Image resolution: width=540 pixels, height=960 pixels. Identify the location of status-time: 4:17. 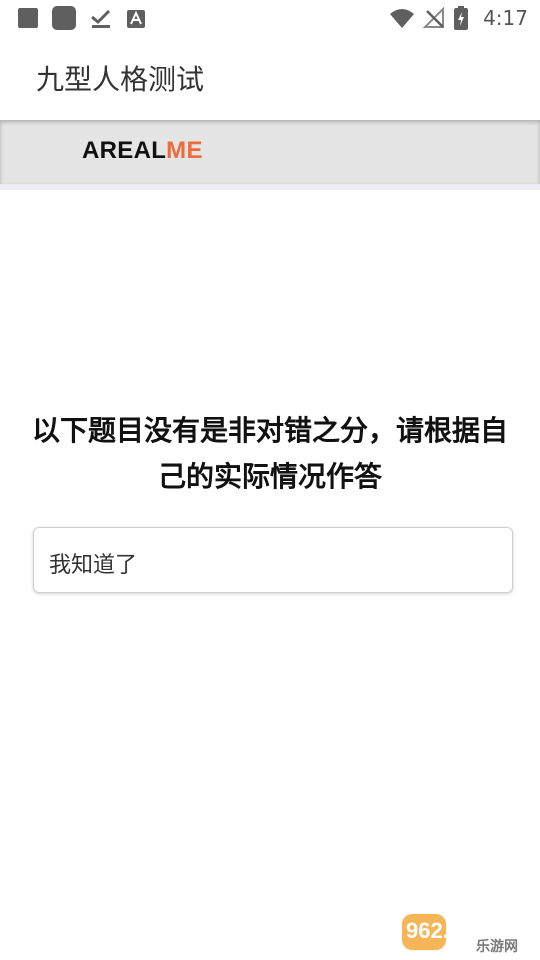
(505, 18).